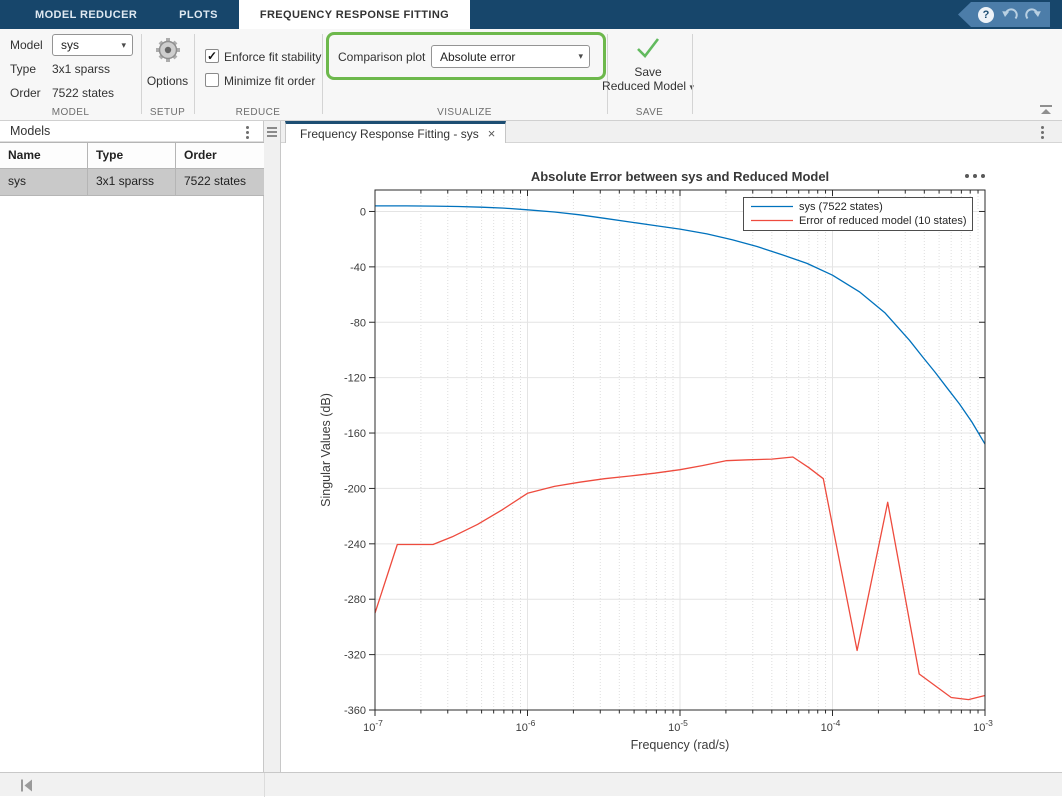  Describe the element at coordinates (70, 112) in the screenshot. I see `section-label-model: MODEL` at that location.